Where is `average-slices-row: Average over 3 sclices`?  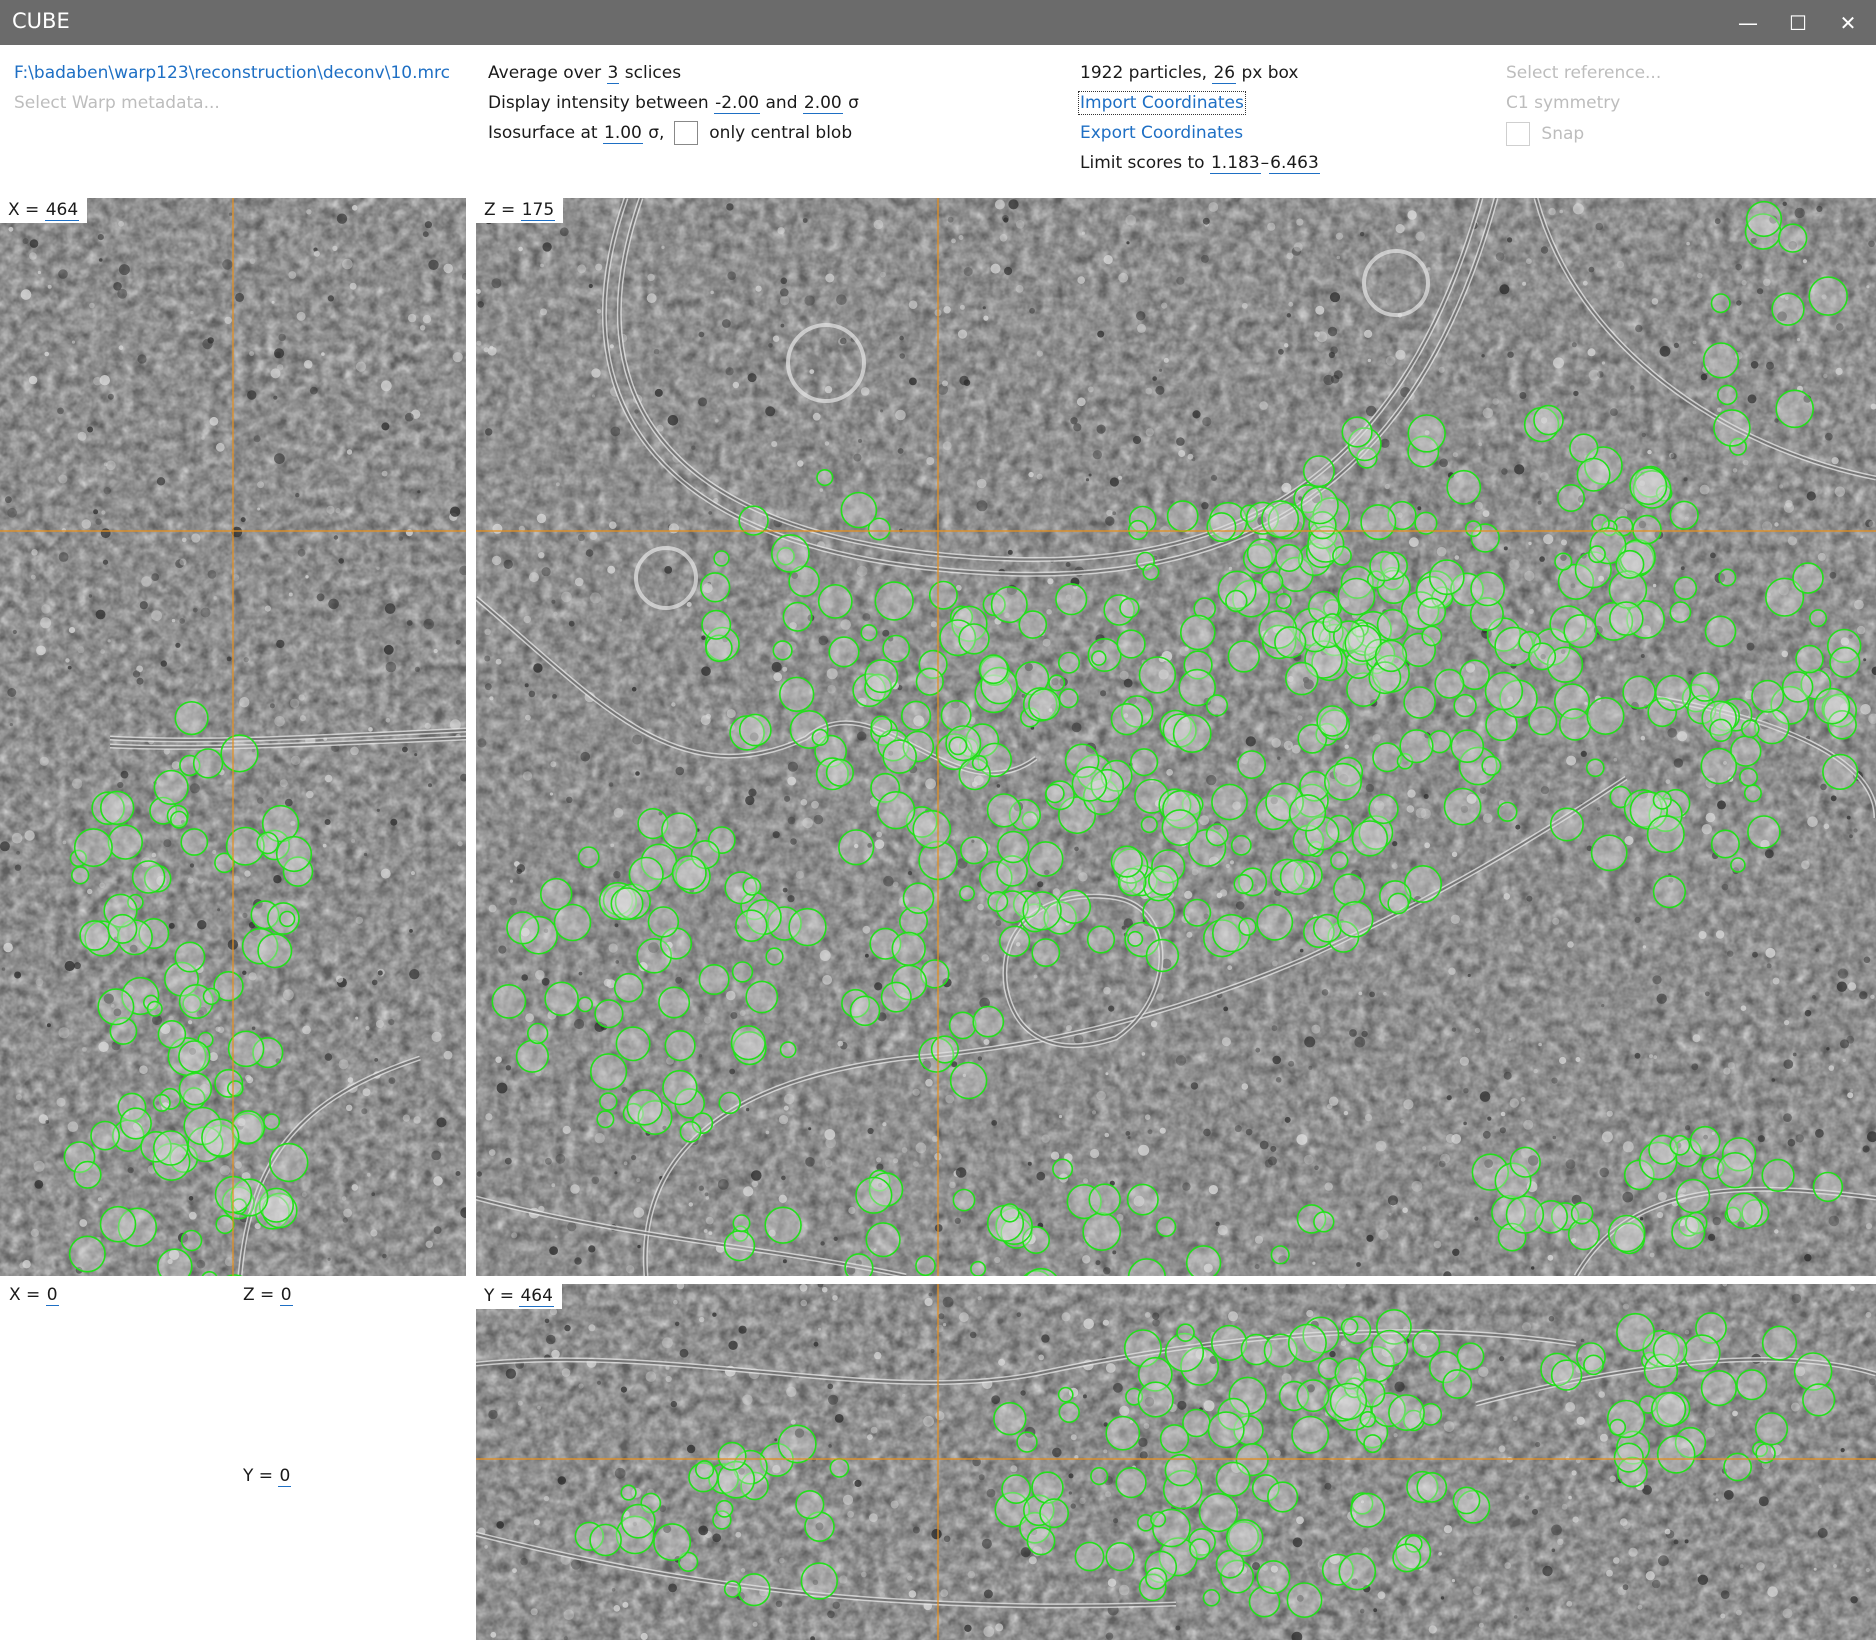
average-slices-row: Average over 3 sclices is located at coordinates (584, 73).